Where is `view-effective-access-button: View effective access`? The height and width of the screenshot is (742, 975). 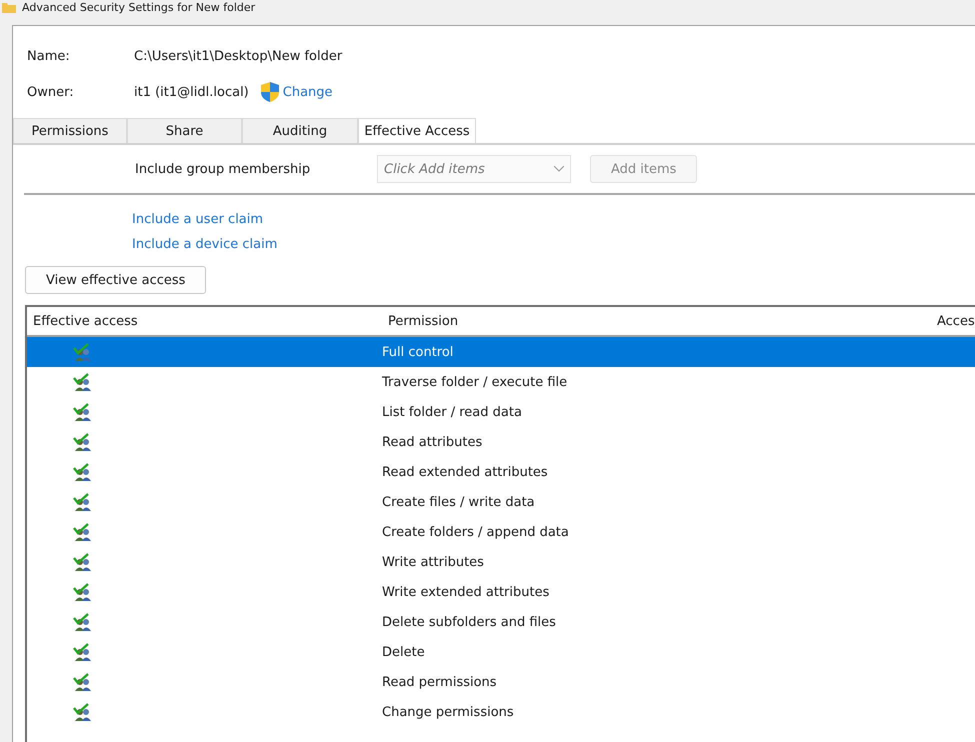
view-effective-access-button: View effective access is located at coordinates (115, 280).